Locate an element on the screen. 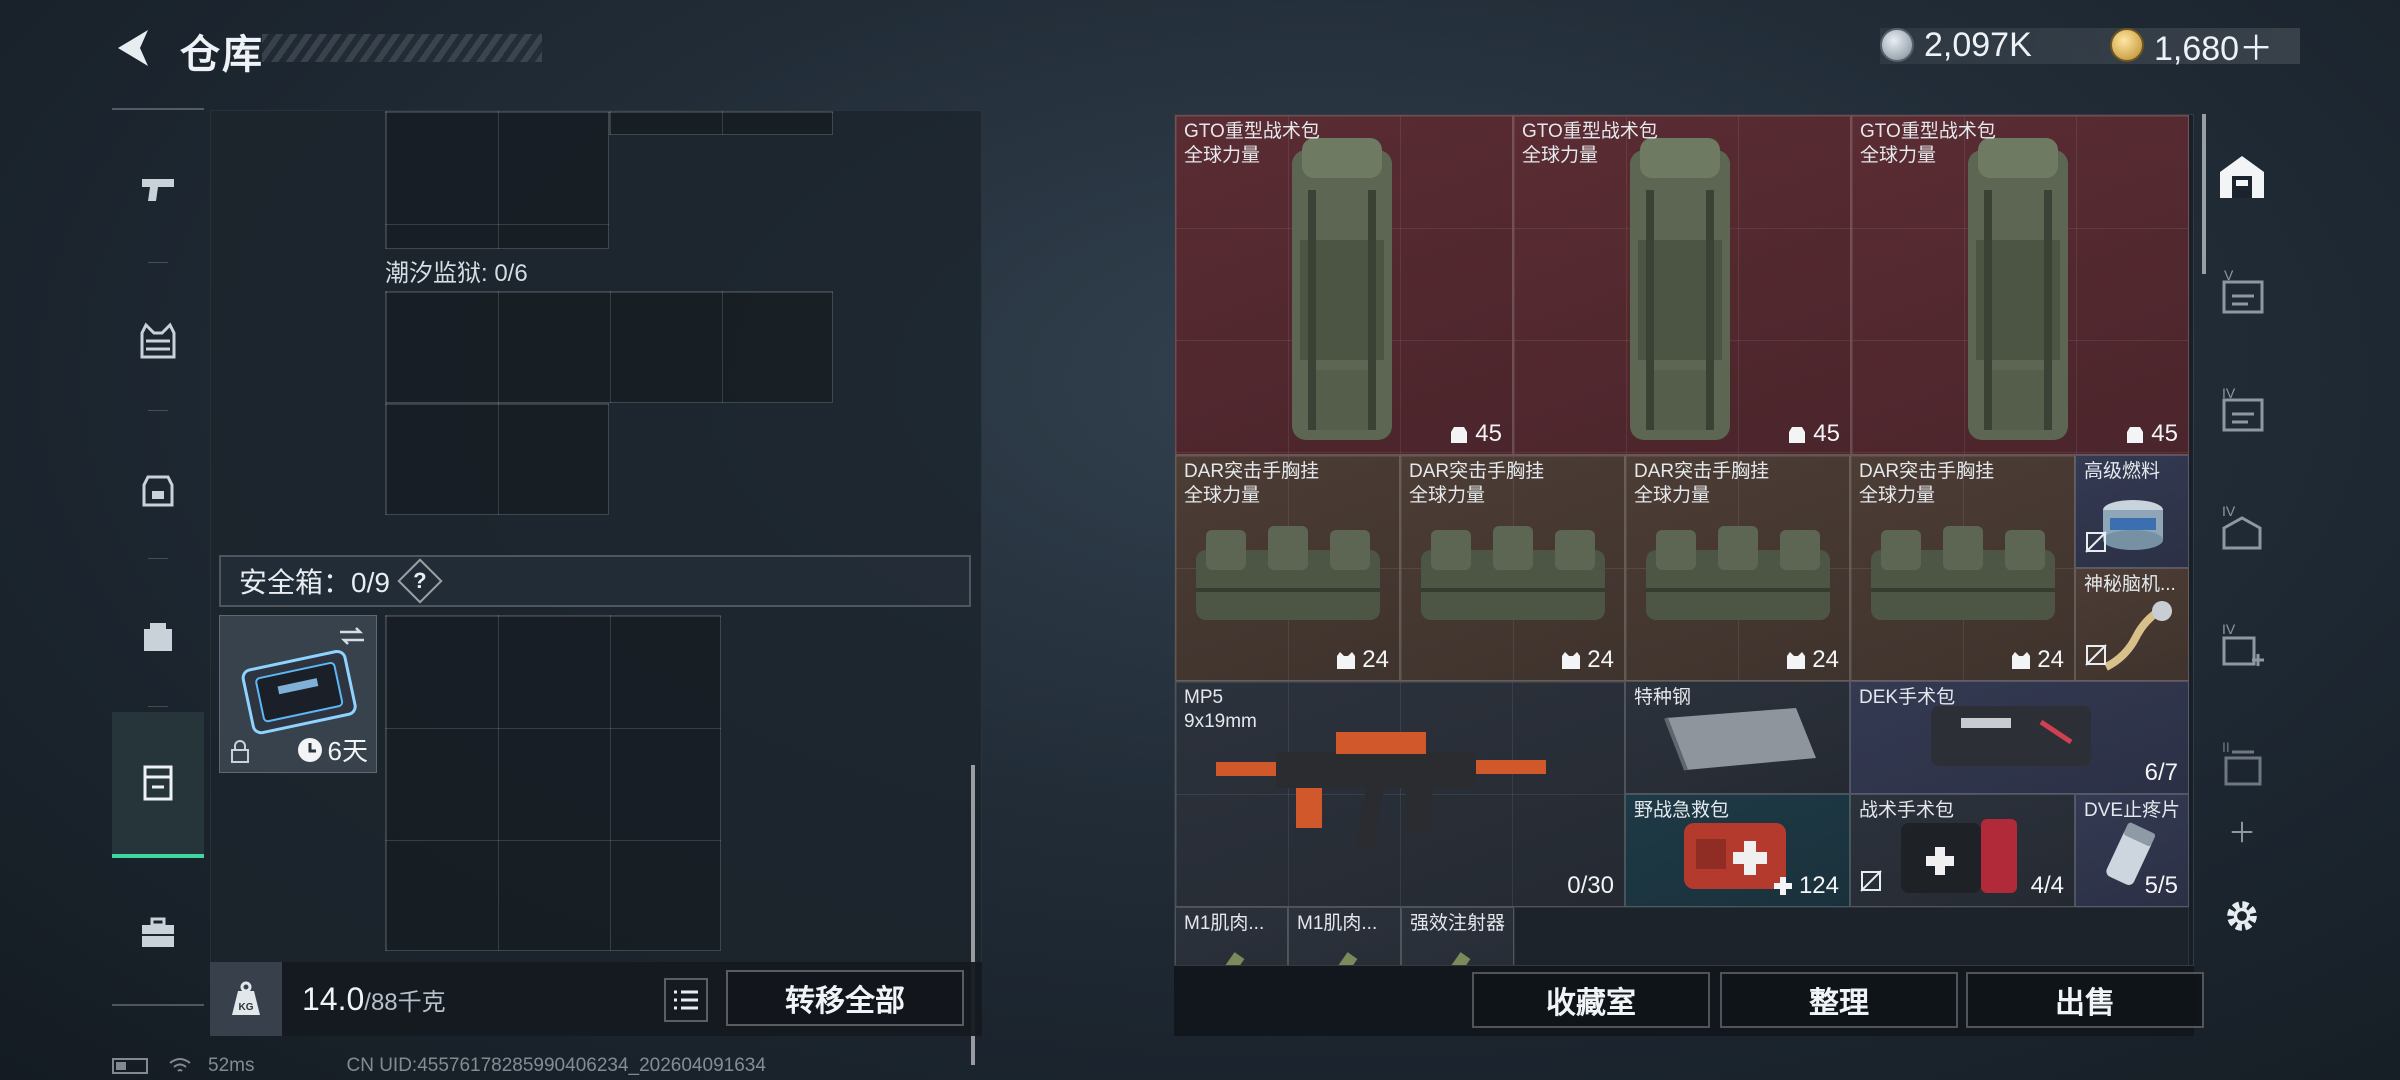 The image size is (2400, 1080). inventory-footer: 收藏室 整理 出售 is located at coordinates (1689, 1001).